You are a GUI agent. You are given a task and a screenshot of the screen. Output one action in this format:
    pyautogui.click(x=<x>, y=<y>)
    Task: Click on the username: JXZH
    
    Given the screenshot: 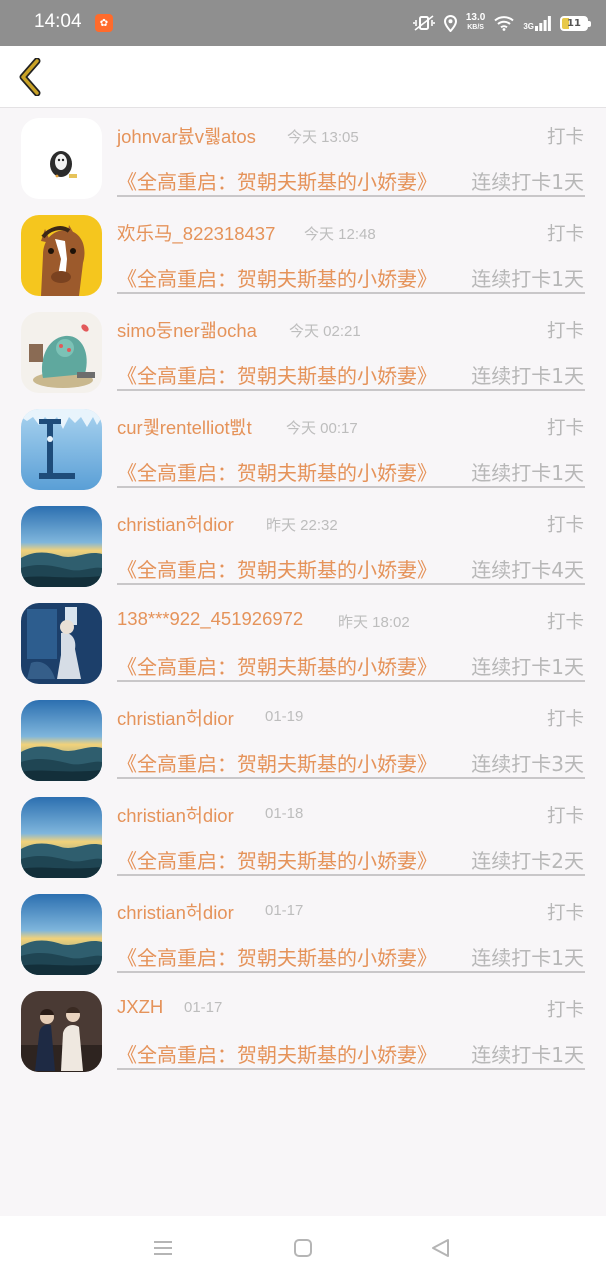 What is the action you would take?
    pyautogui.click(x=140, y=1007)
    